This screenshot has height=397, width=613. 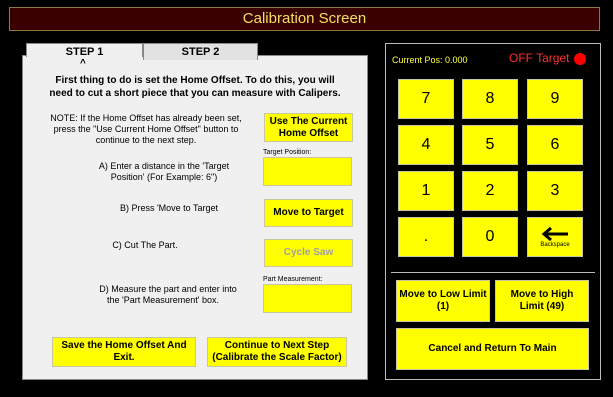 What do you see at coordinates (304, 19) in the screenshot?
I see `window-title: Calibration Screen` at bounding box center [304, 19].